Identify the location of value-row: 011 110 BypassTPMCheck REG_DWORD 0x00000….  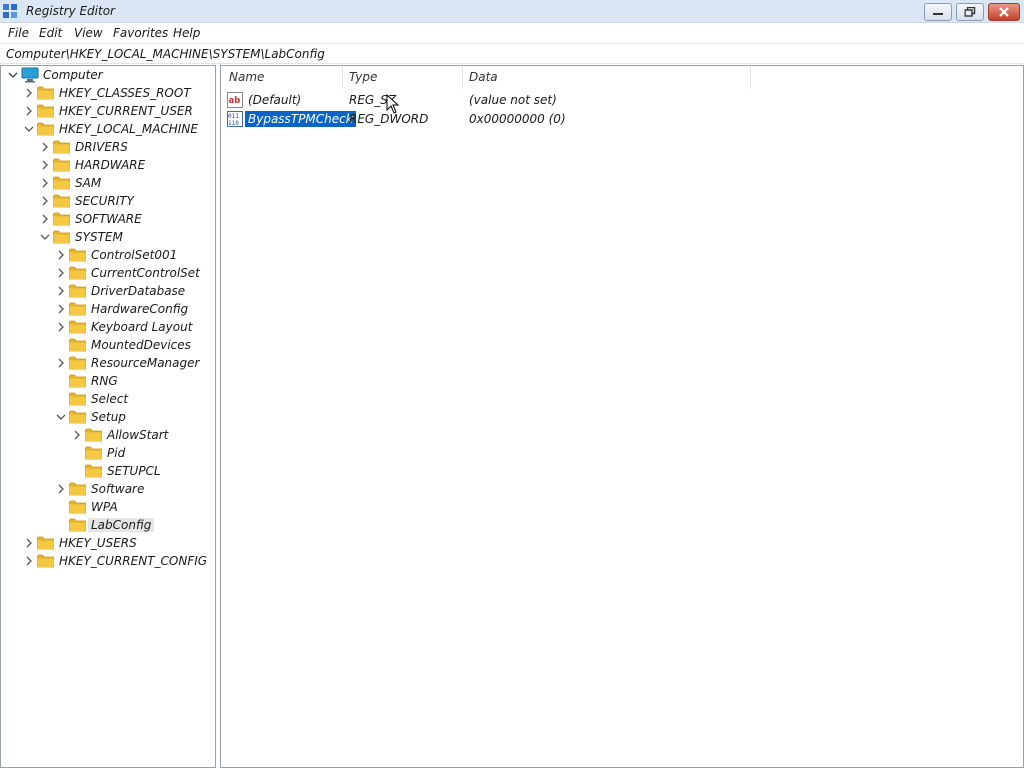
(525, 119).